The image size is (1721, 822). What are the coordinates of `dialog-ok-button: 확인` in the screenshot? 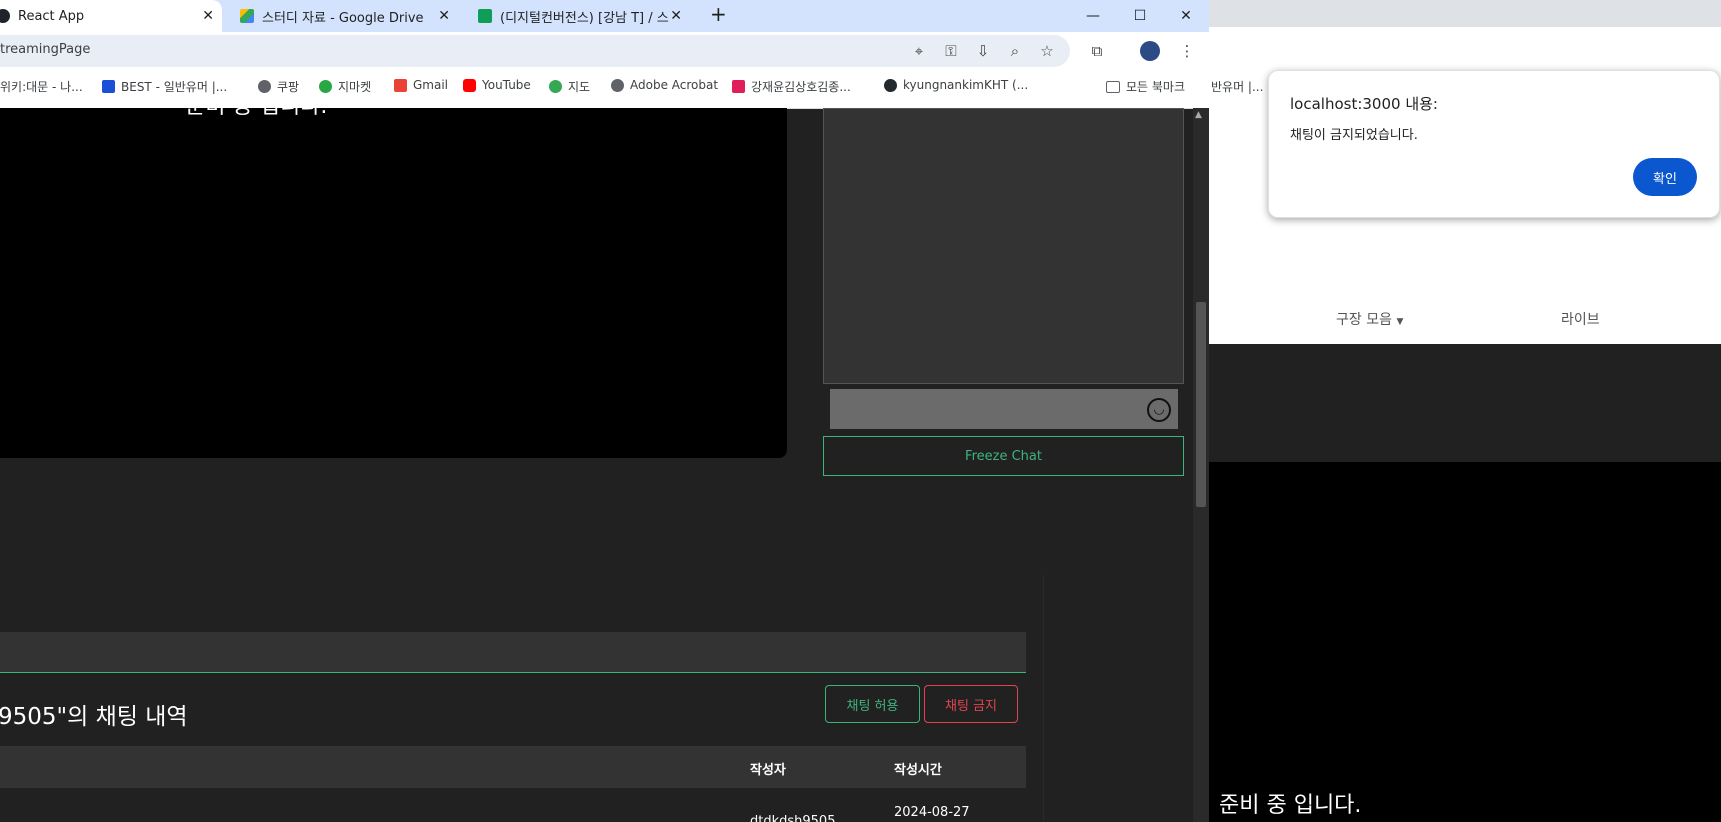 It's located at (1665, 177).